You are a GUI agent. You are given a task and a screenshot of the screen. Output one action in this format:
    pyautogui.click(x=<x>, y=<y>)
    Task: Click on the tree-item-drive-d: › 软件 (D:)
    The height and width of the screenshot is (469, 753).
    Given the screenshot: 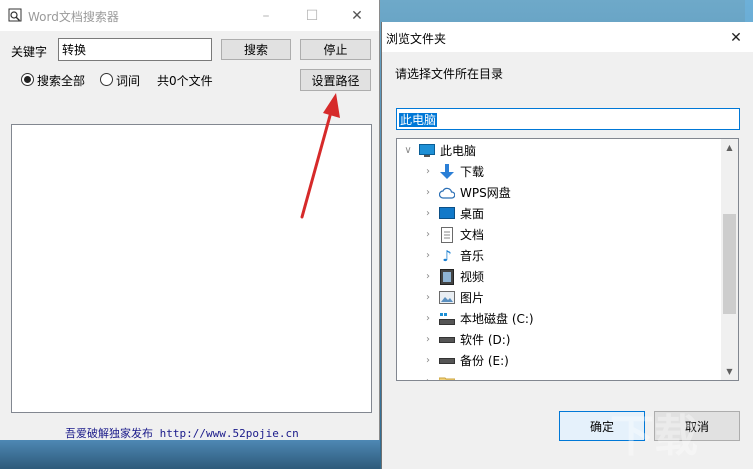 What is the action you would take?
    pyautogui.click(x=579, y=339)
    